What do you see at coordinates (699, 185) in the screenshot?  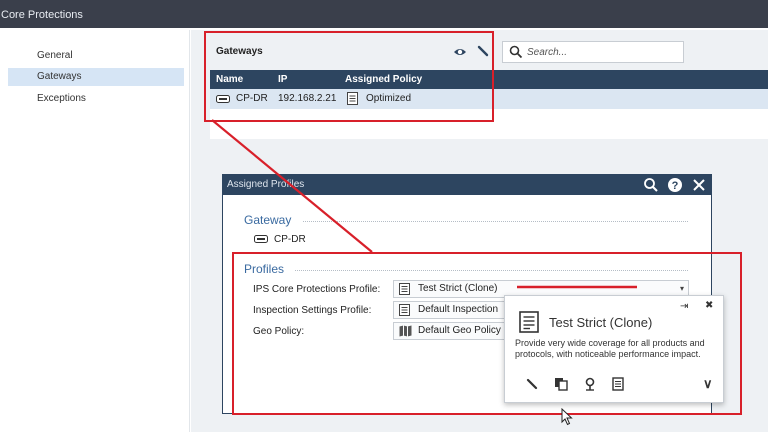 I see `close-icon` at bounding box center [699, 185].